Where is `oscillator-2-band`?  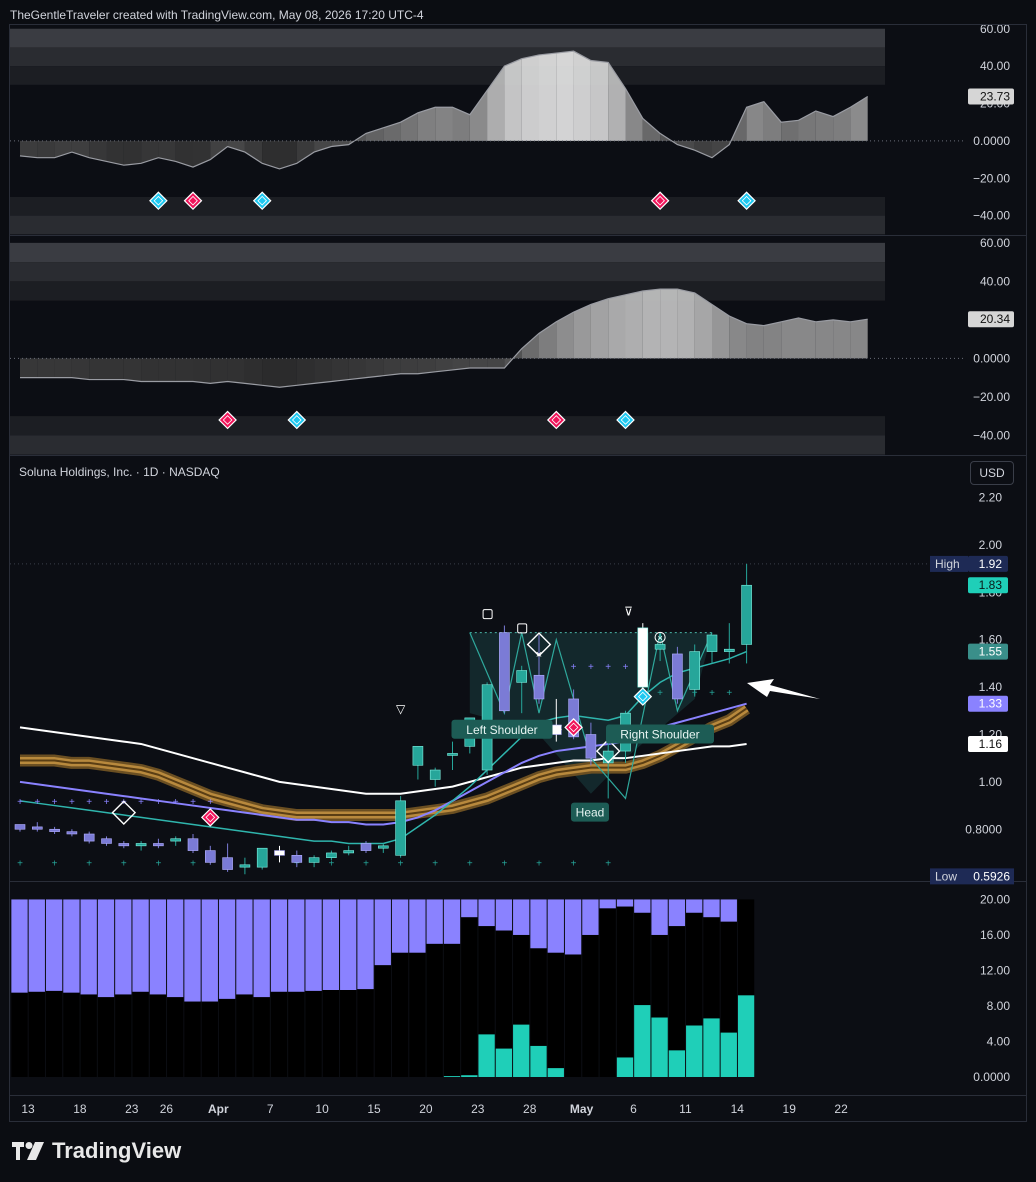 oscillator-2-band is located at coordinates (447, 291).